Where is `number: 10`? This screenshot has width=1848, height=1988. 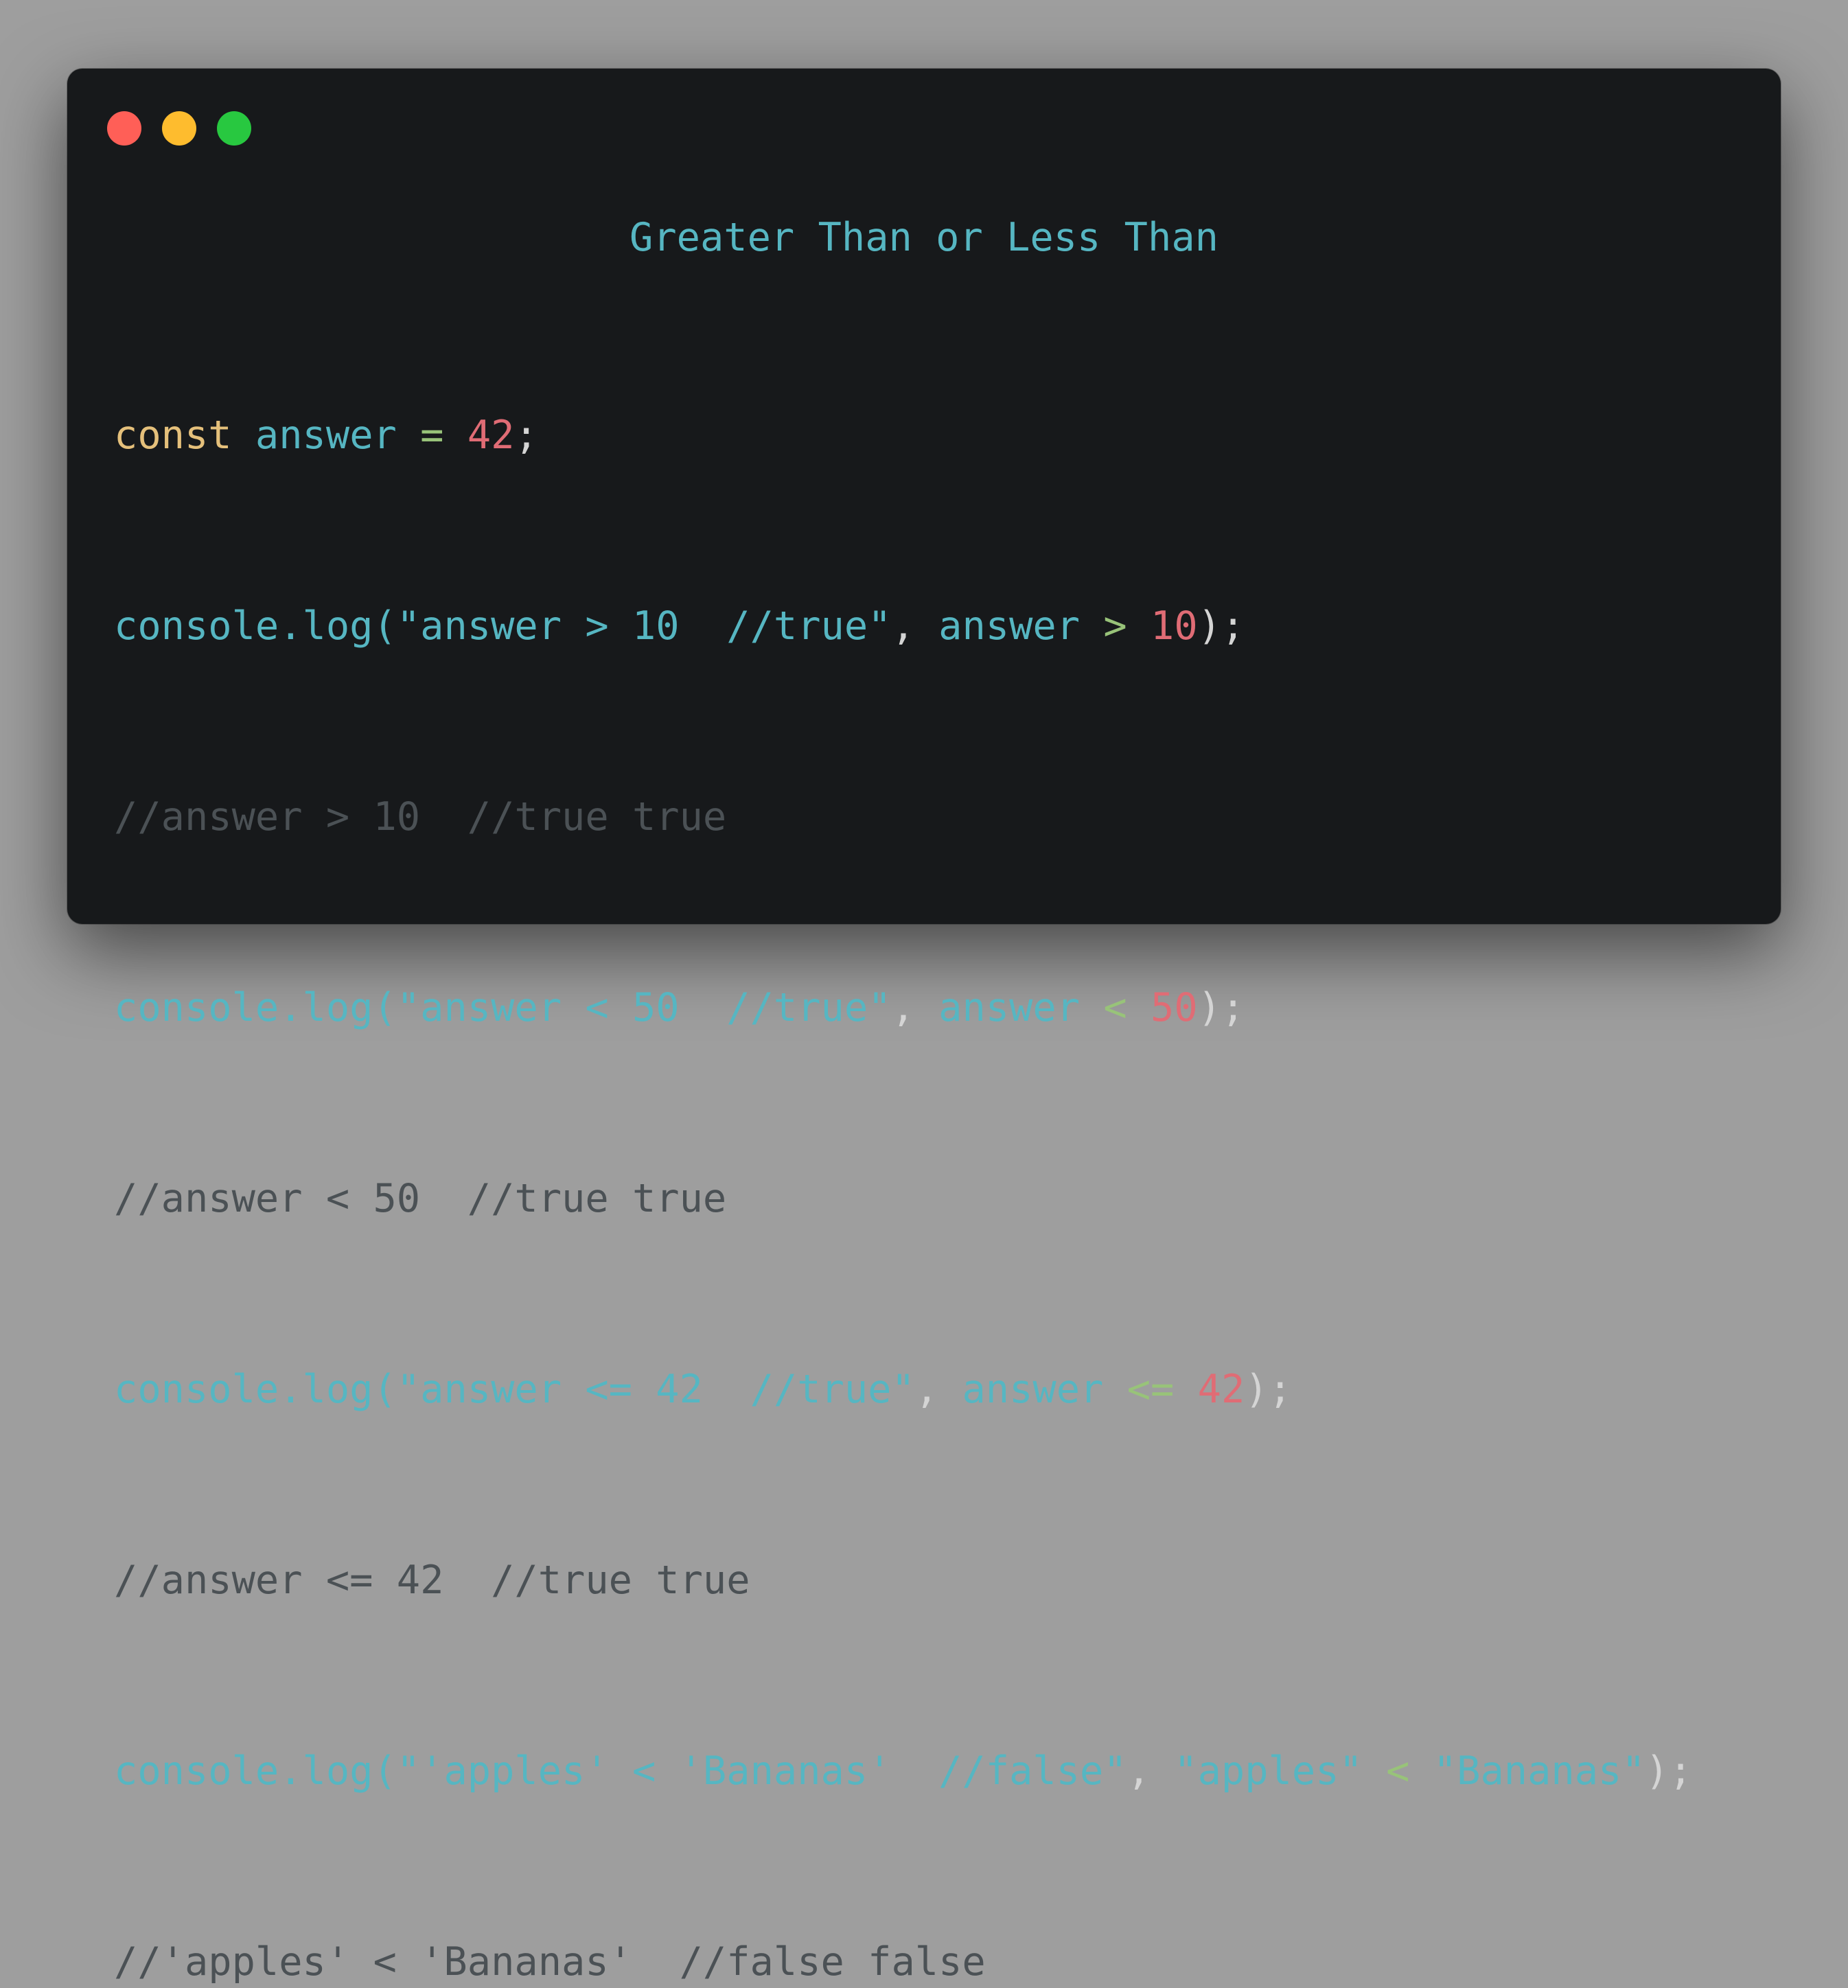
number: 10 is located at coordinates (1174, 626).